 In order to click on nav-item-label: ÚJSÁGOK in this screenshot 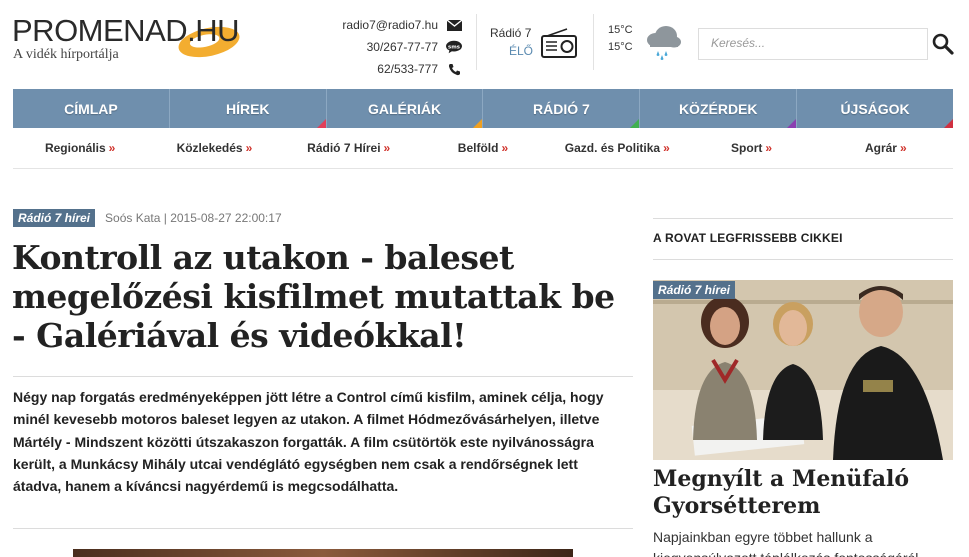, I will do `click(875, 108)`.